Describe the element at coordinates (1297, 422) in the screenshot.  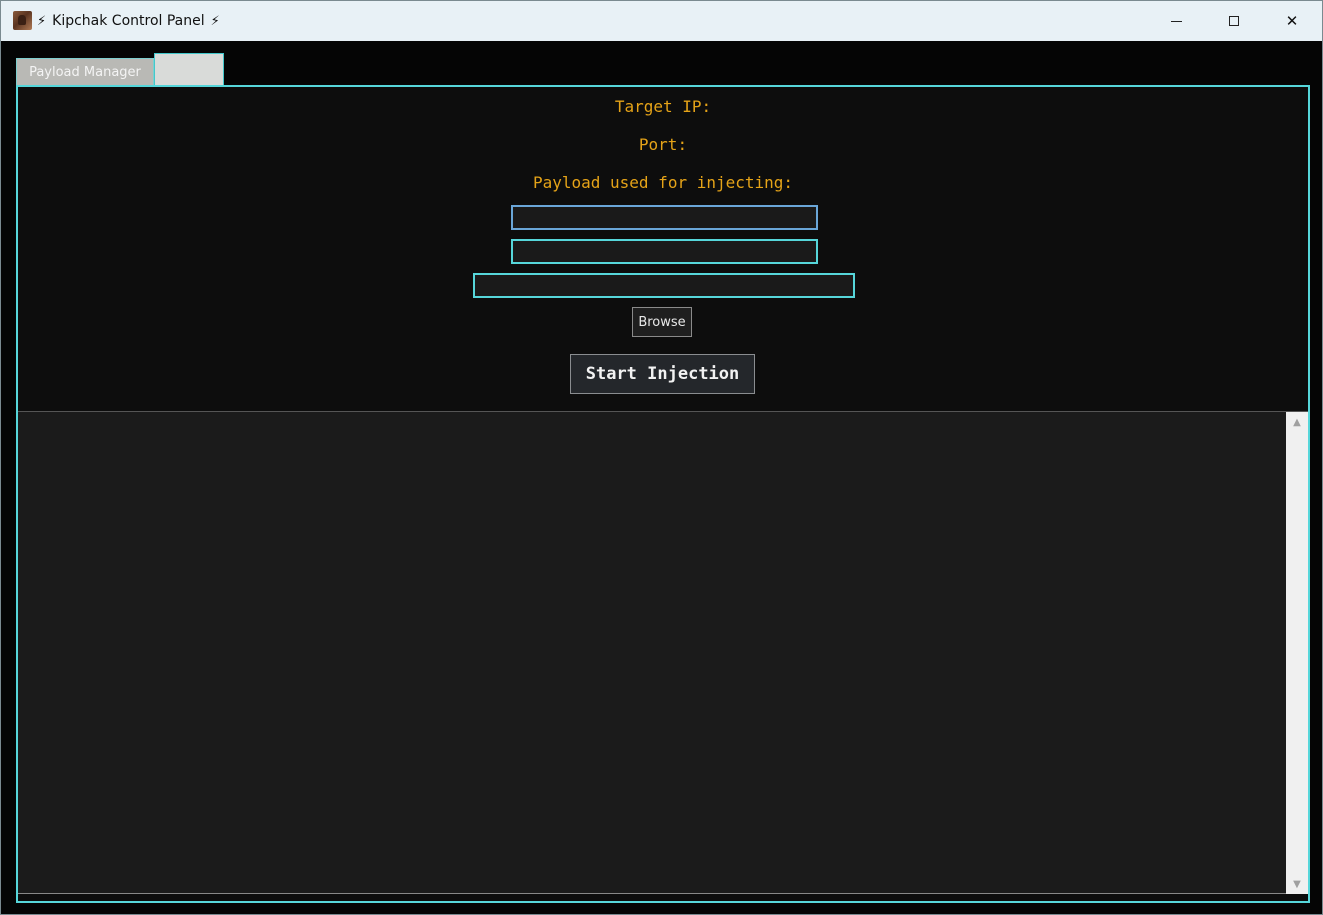
I see `scroll-up-icon: ▲` at that location.